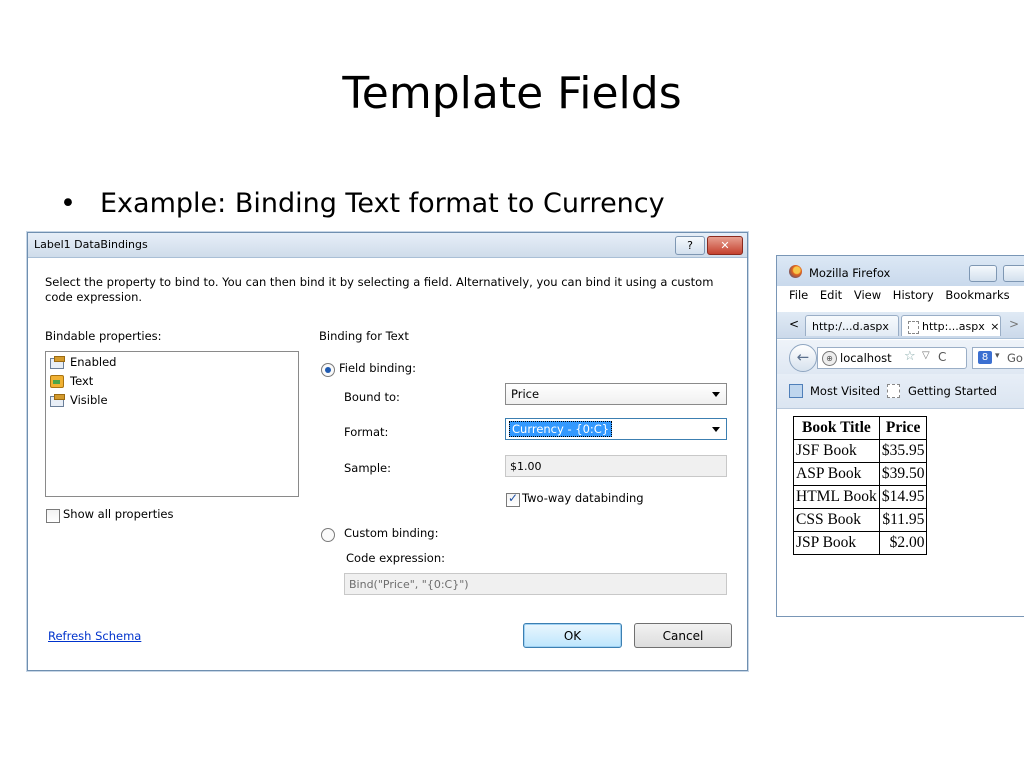  What do you see at coordinates (118, 514) in the screenshot?
I see `show-all-properties-label: Show all properties` at bounding box center [118, 514].